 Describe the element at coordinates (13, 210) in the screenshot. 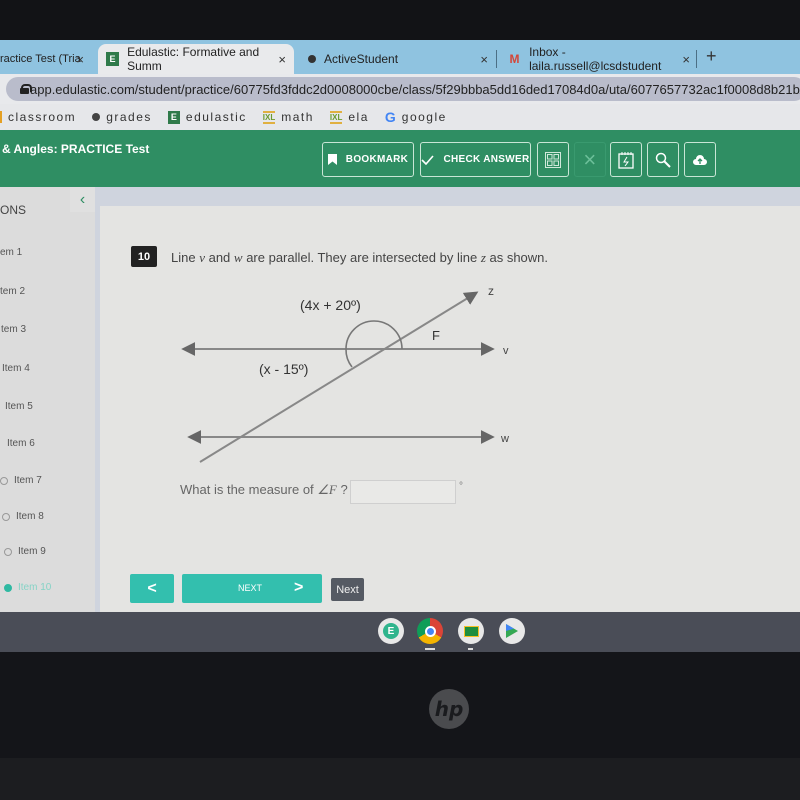

I see `sidebar-heading: ONS` at that location.